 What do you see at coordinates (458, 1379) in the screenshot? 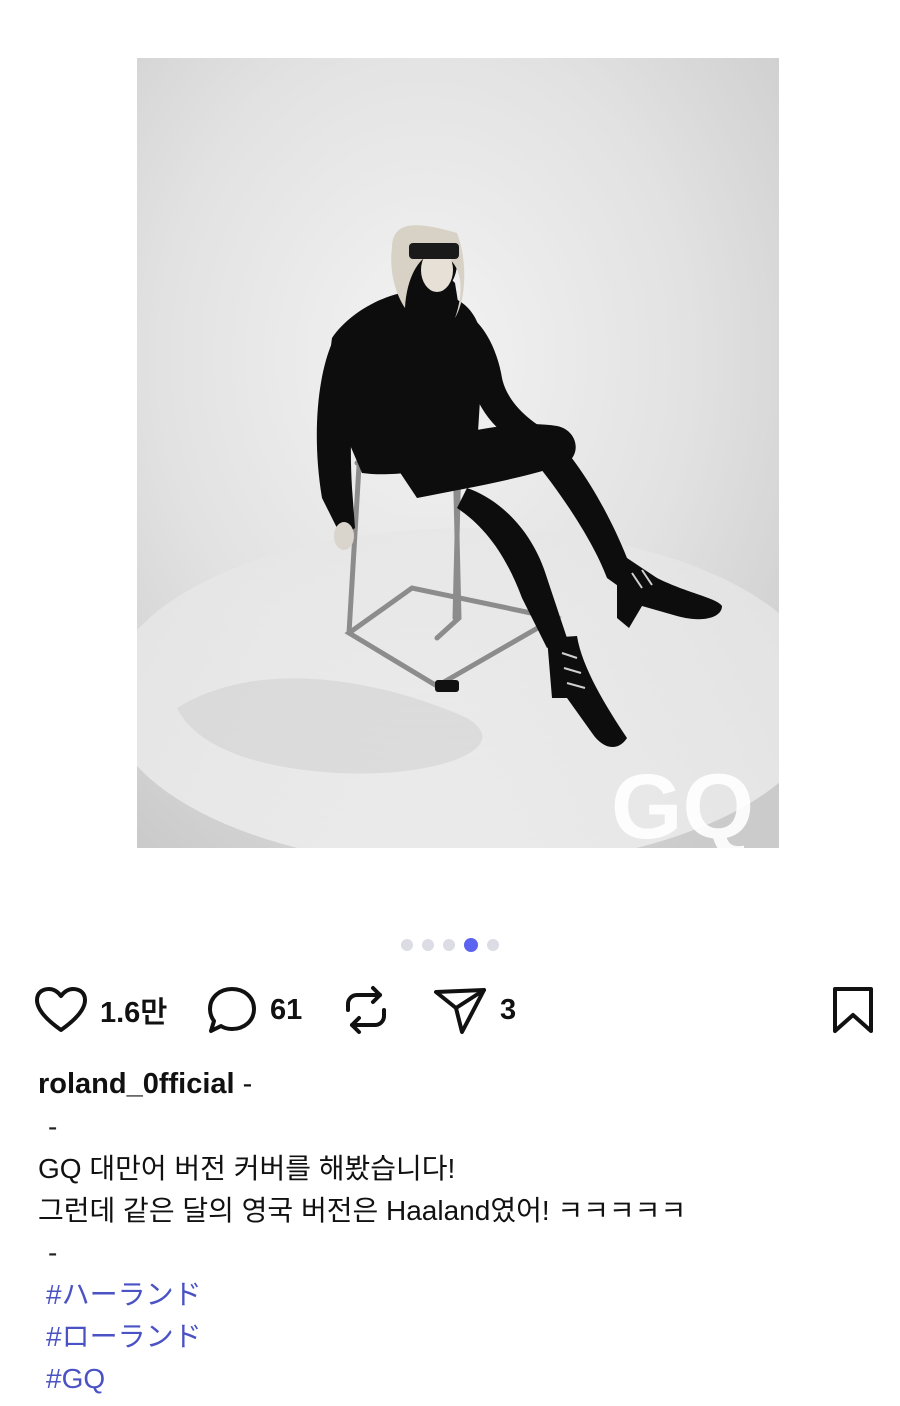
I see `hashtag-link: #GQ` at bounding box center [458, 1379].